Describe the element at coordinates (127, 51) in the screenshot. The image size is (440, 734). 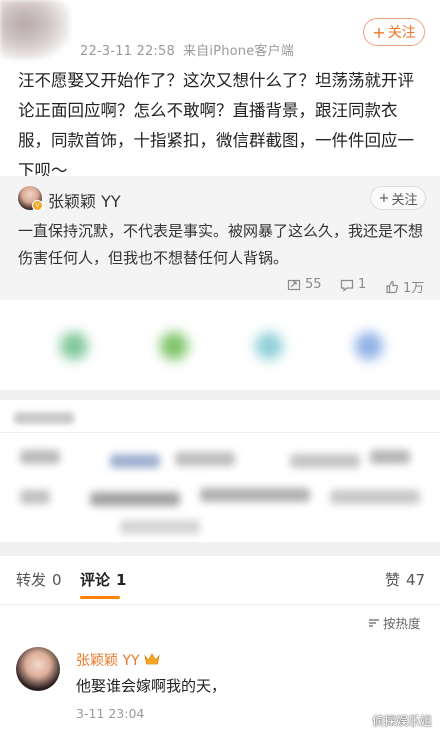
I see `post-time: 22-3-11 22:58` at that location.